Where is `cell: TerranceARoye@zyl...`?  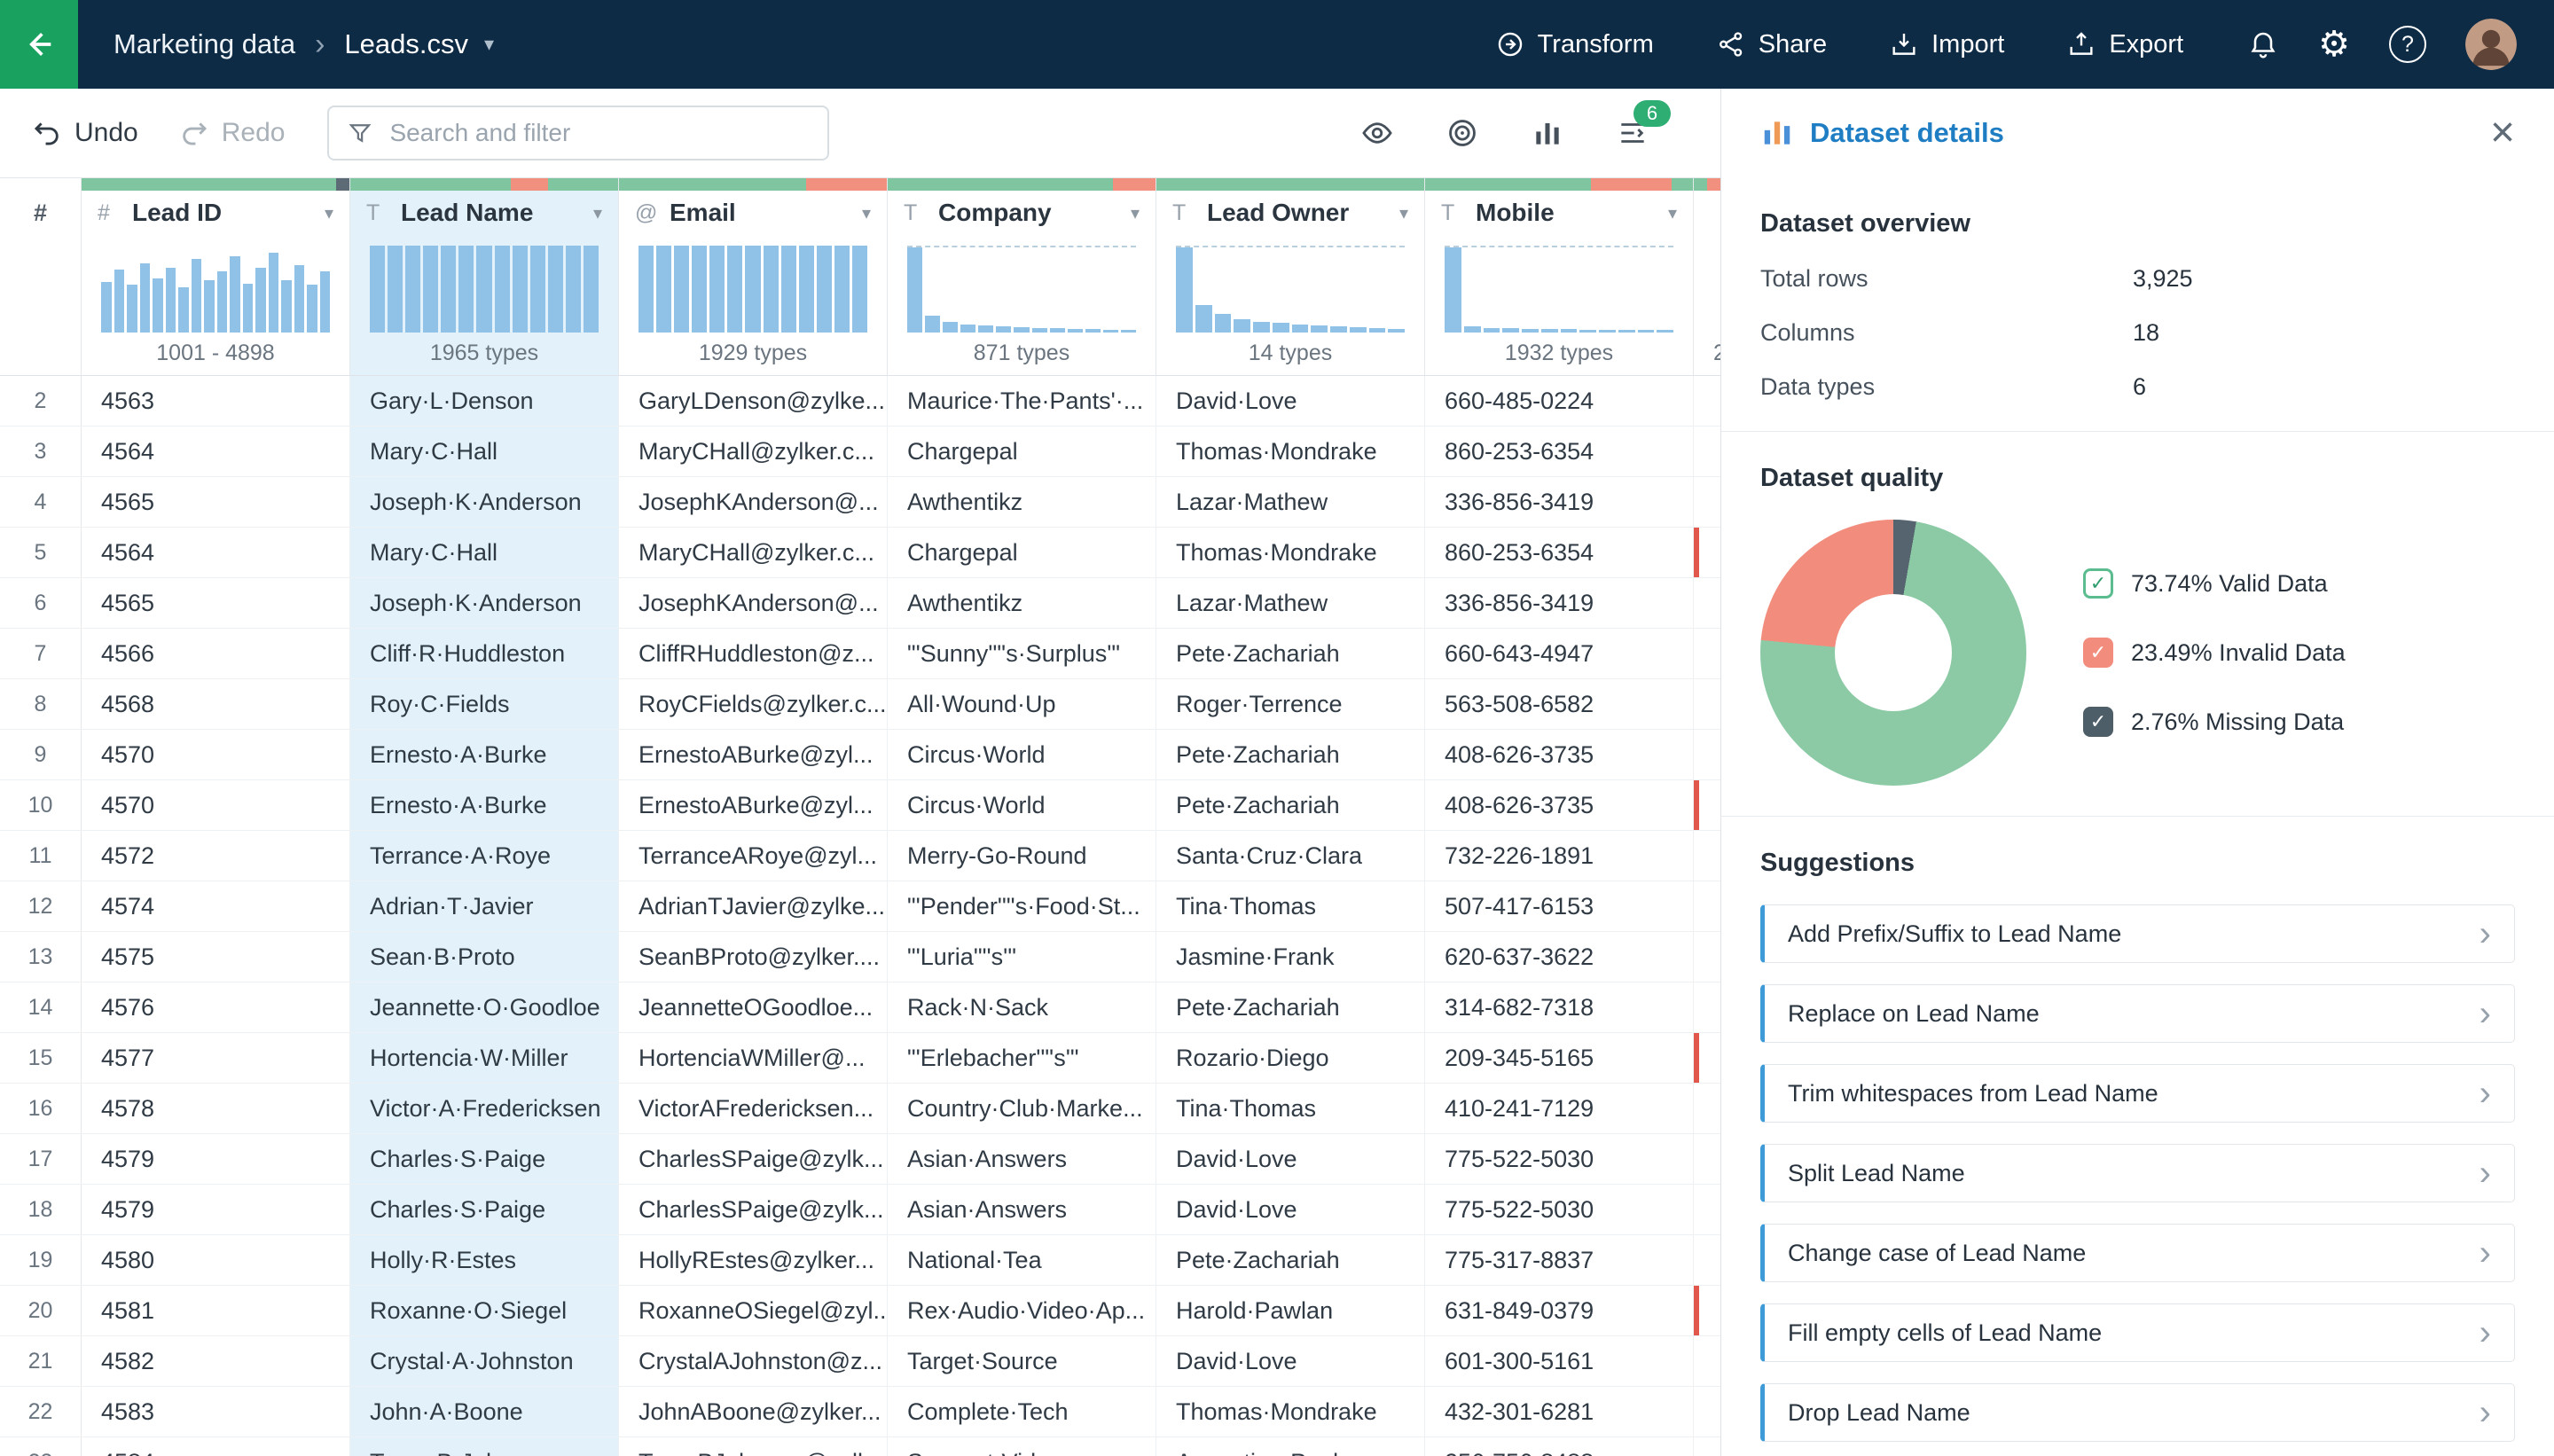
cell: TerranceARoye@zyl... is located at coordinates (753, 856).